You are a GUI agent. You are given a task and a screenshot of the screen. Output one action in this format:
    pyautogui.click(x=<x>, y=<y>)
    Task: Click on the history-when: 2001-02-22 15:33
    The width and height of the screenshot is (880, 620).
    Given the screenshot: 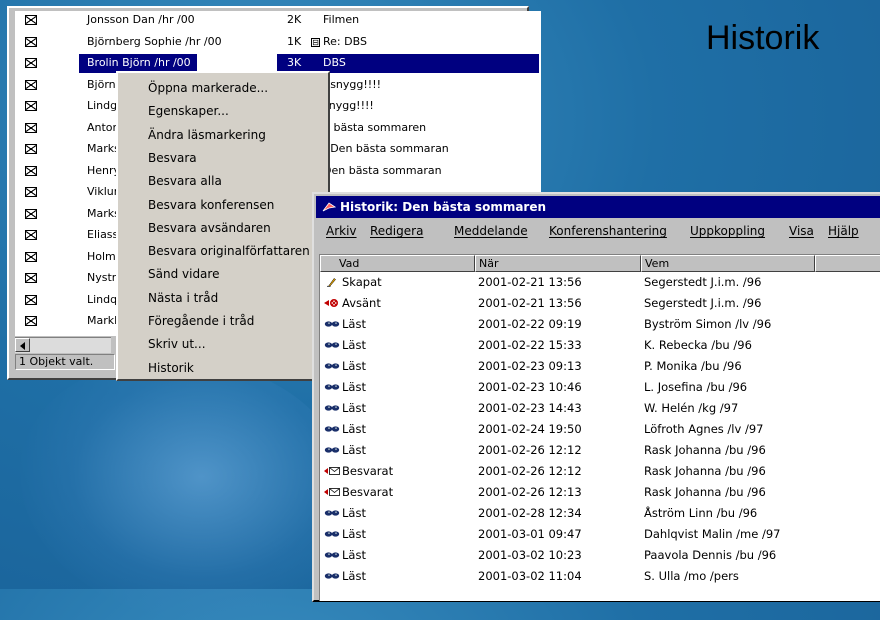 What is the action you would take?
    pyautogui.click(x=530, y=345)
    